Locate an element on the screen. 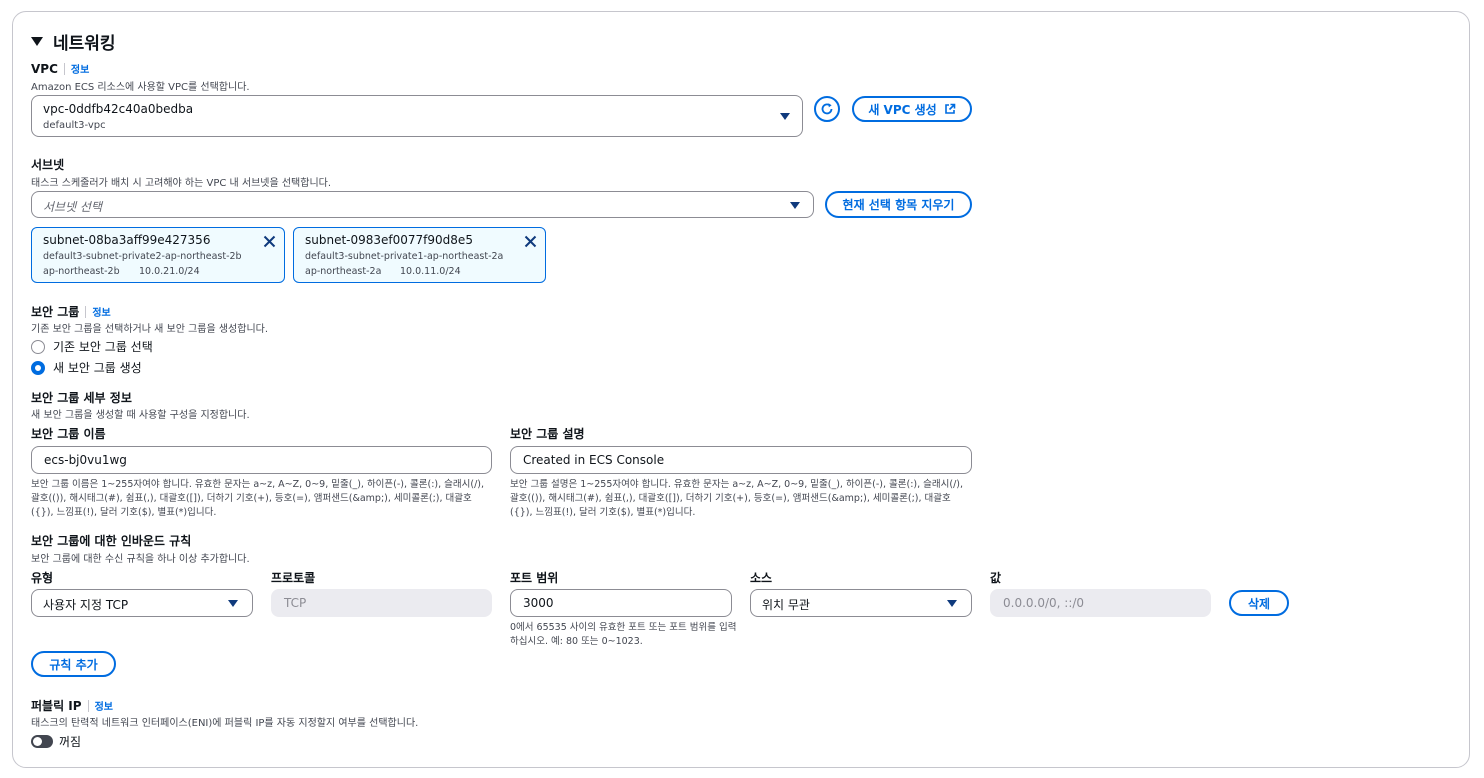 This screenshot has width=1484, height=778. rule-port-value: 3000 is located at coordinates (538, 603).